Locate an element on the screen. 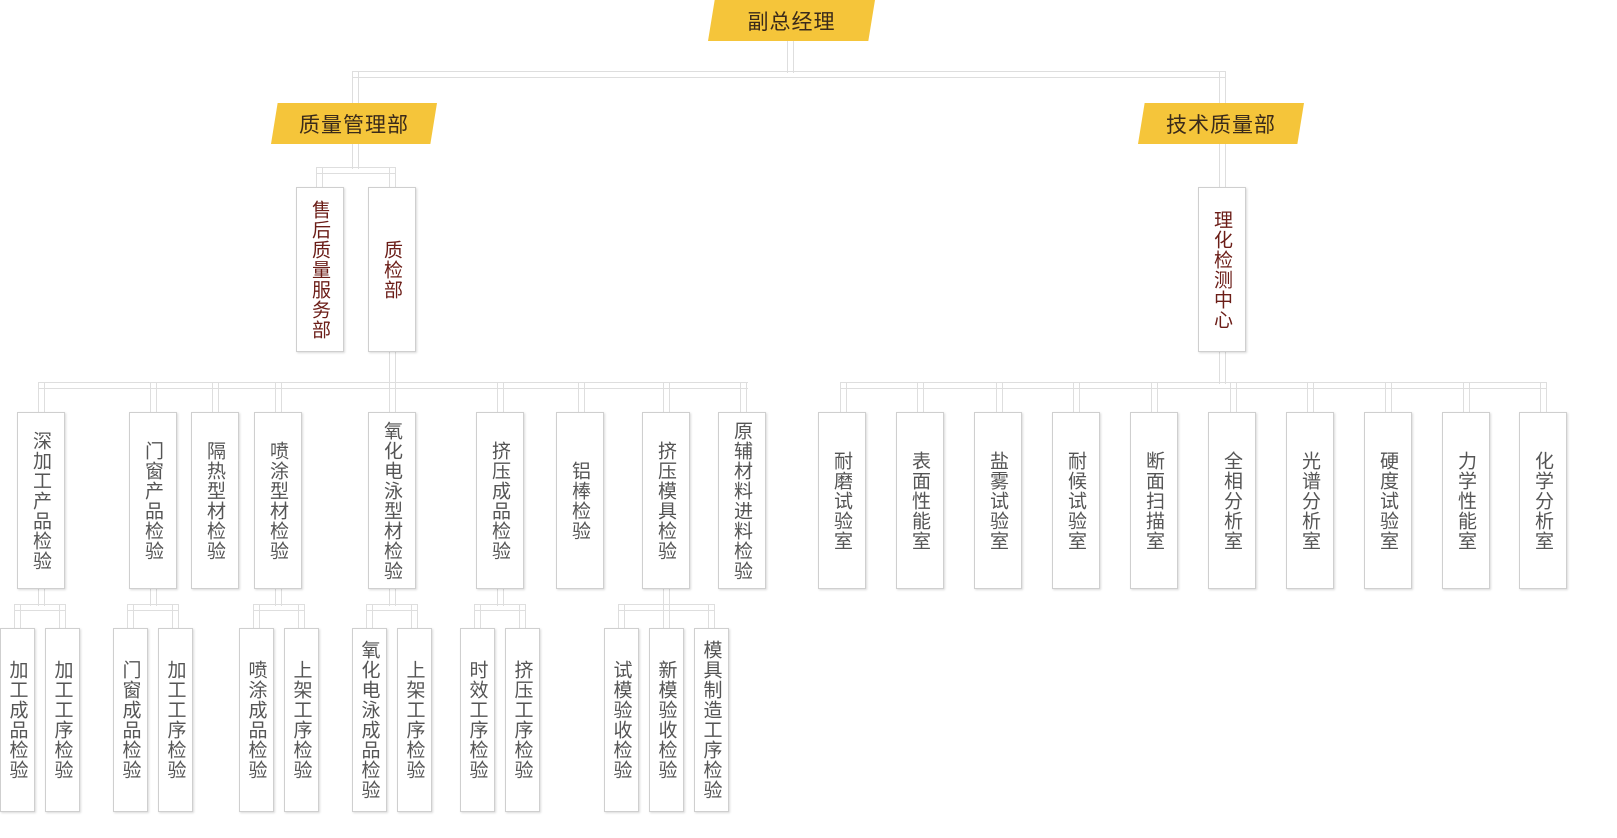 The height and width of the screenshot is (838, 1617). unit-box: 原辅材料进料检验 is located at coordinates (742, 500).